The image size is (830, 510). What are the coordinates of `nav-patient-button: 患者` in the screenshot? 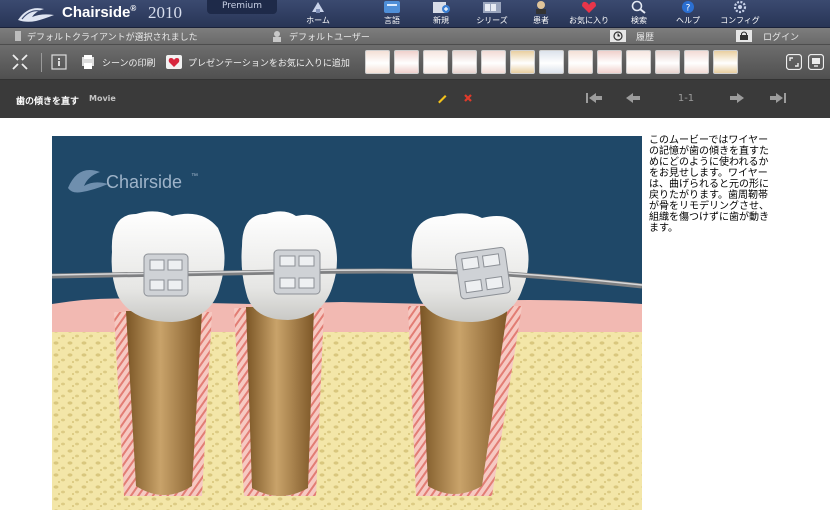 It's located at (541, 14).